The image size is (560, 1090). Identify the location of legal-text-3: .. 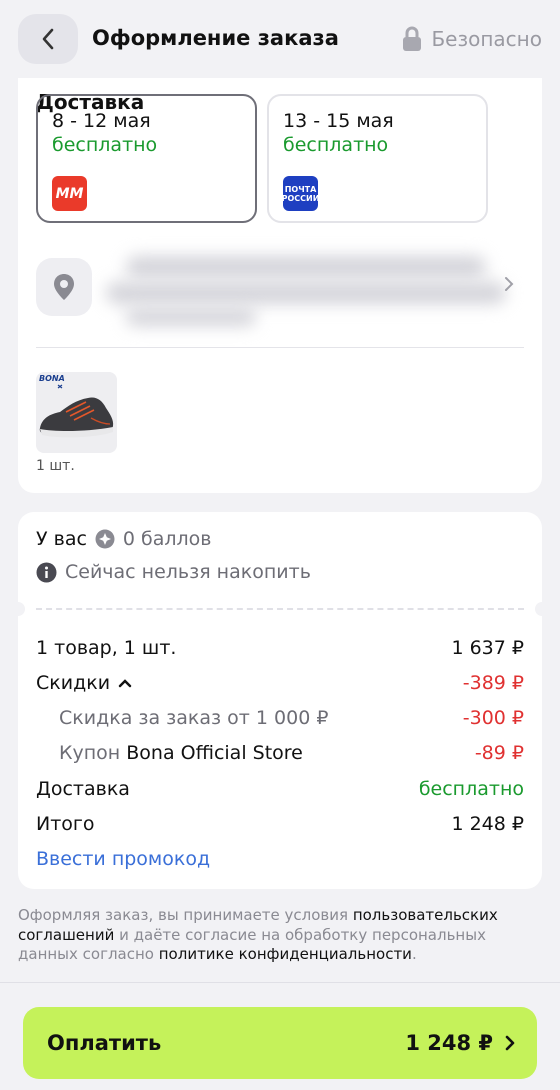
(414, 954).